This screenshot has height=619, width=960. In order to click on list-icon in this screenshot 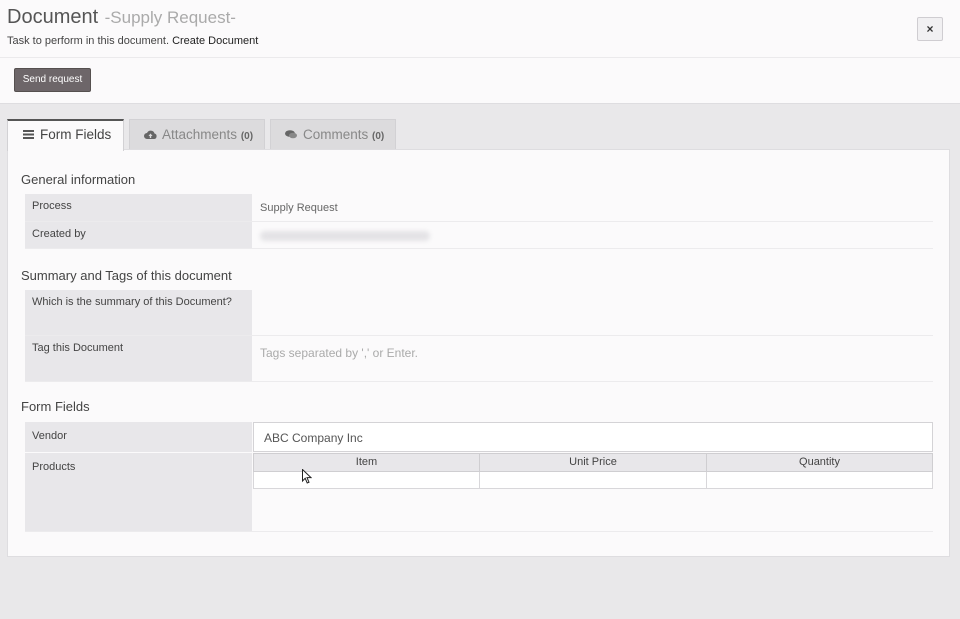, I will do `click(28, 136)`.